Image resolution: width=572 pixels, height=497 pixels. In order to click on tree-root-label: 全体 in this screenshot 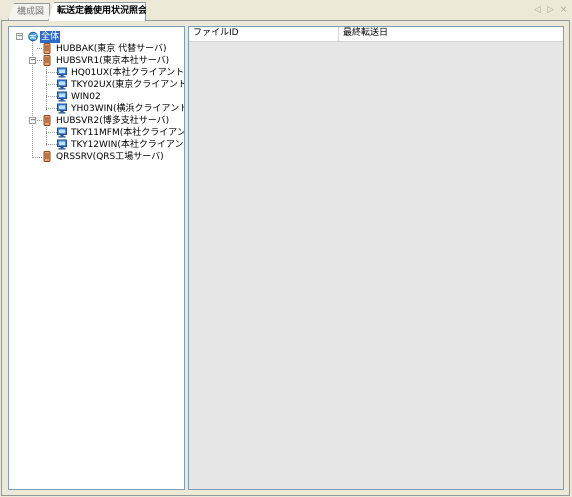, I will do `click(50, 37)`.